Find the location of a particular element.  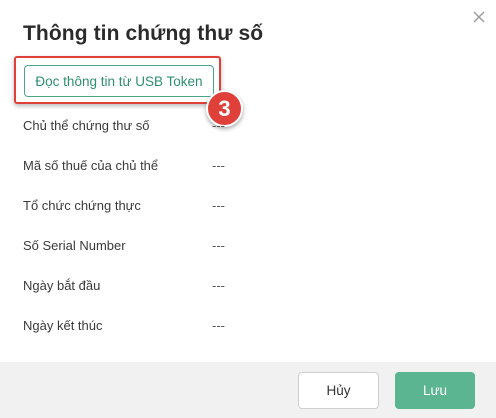

info-row-end-date: Ngày kết thúc --- is located at coordinates (173, 329).